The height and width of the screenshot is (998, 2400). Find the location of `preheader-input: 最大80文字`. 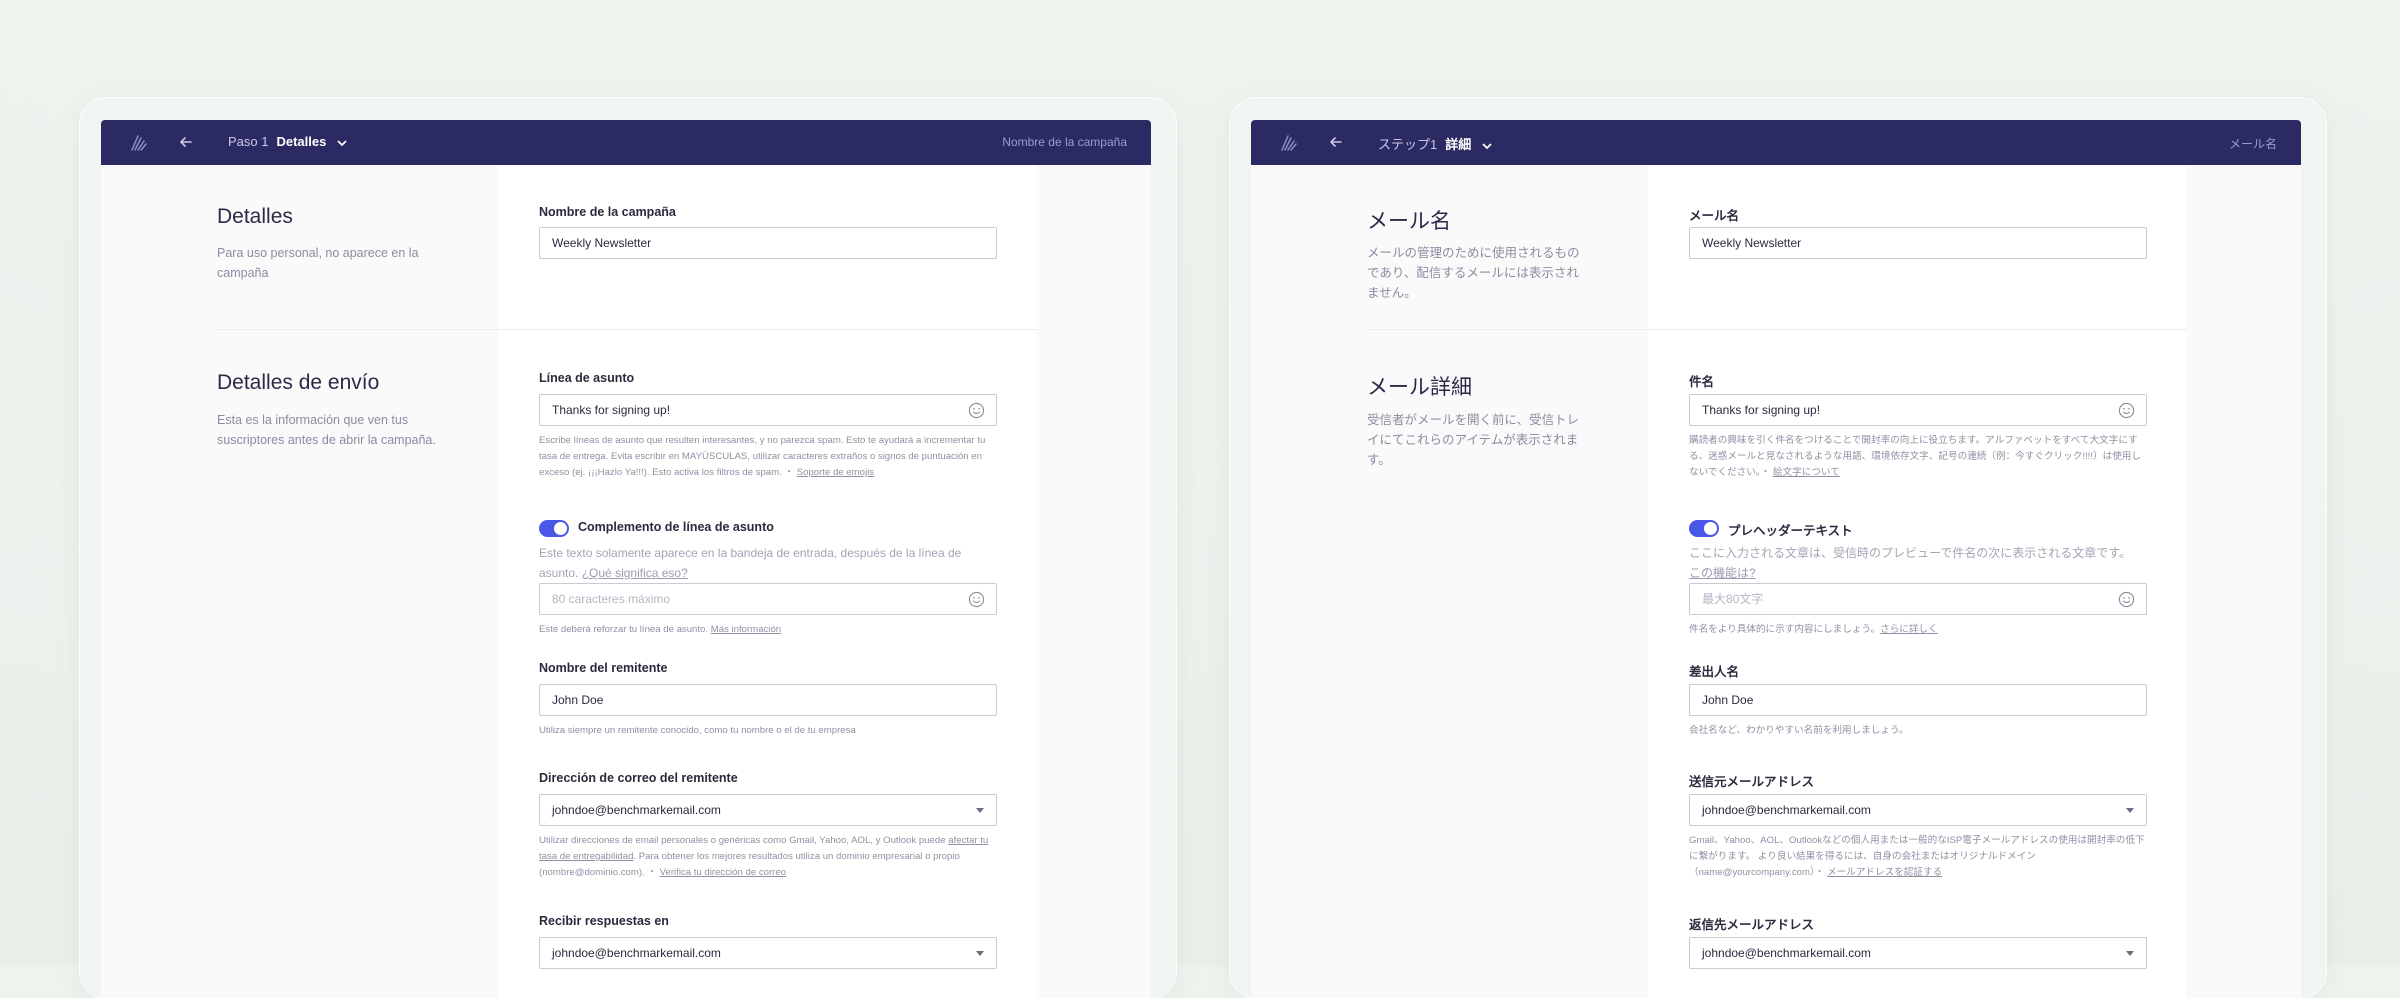

preheader-input: 最大80文字 is located at coordinates (1918, 599).